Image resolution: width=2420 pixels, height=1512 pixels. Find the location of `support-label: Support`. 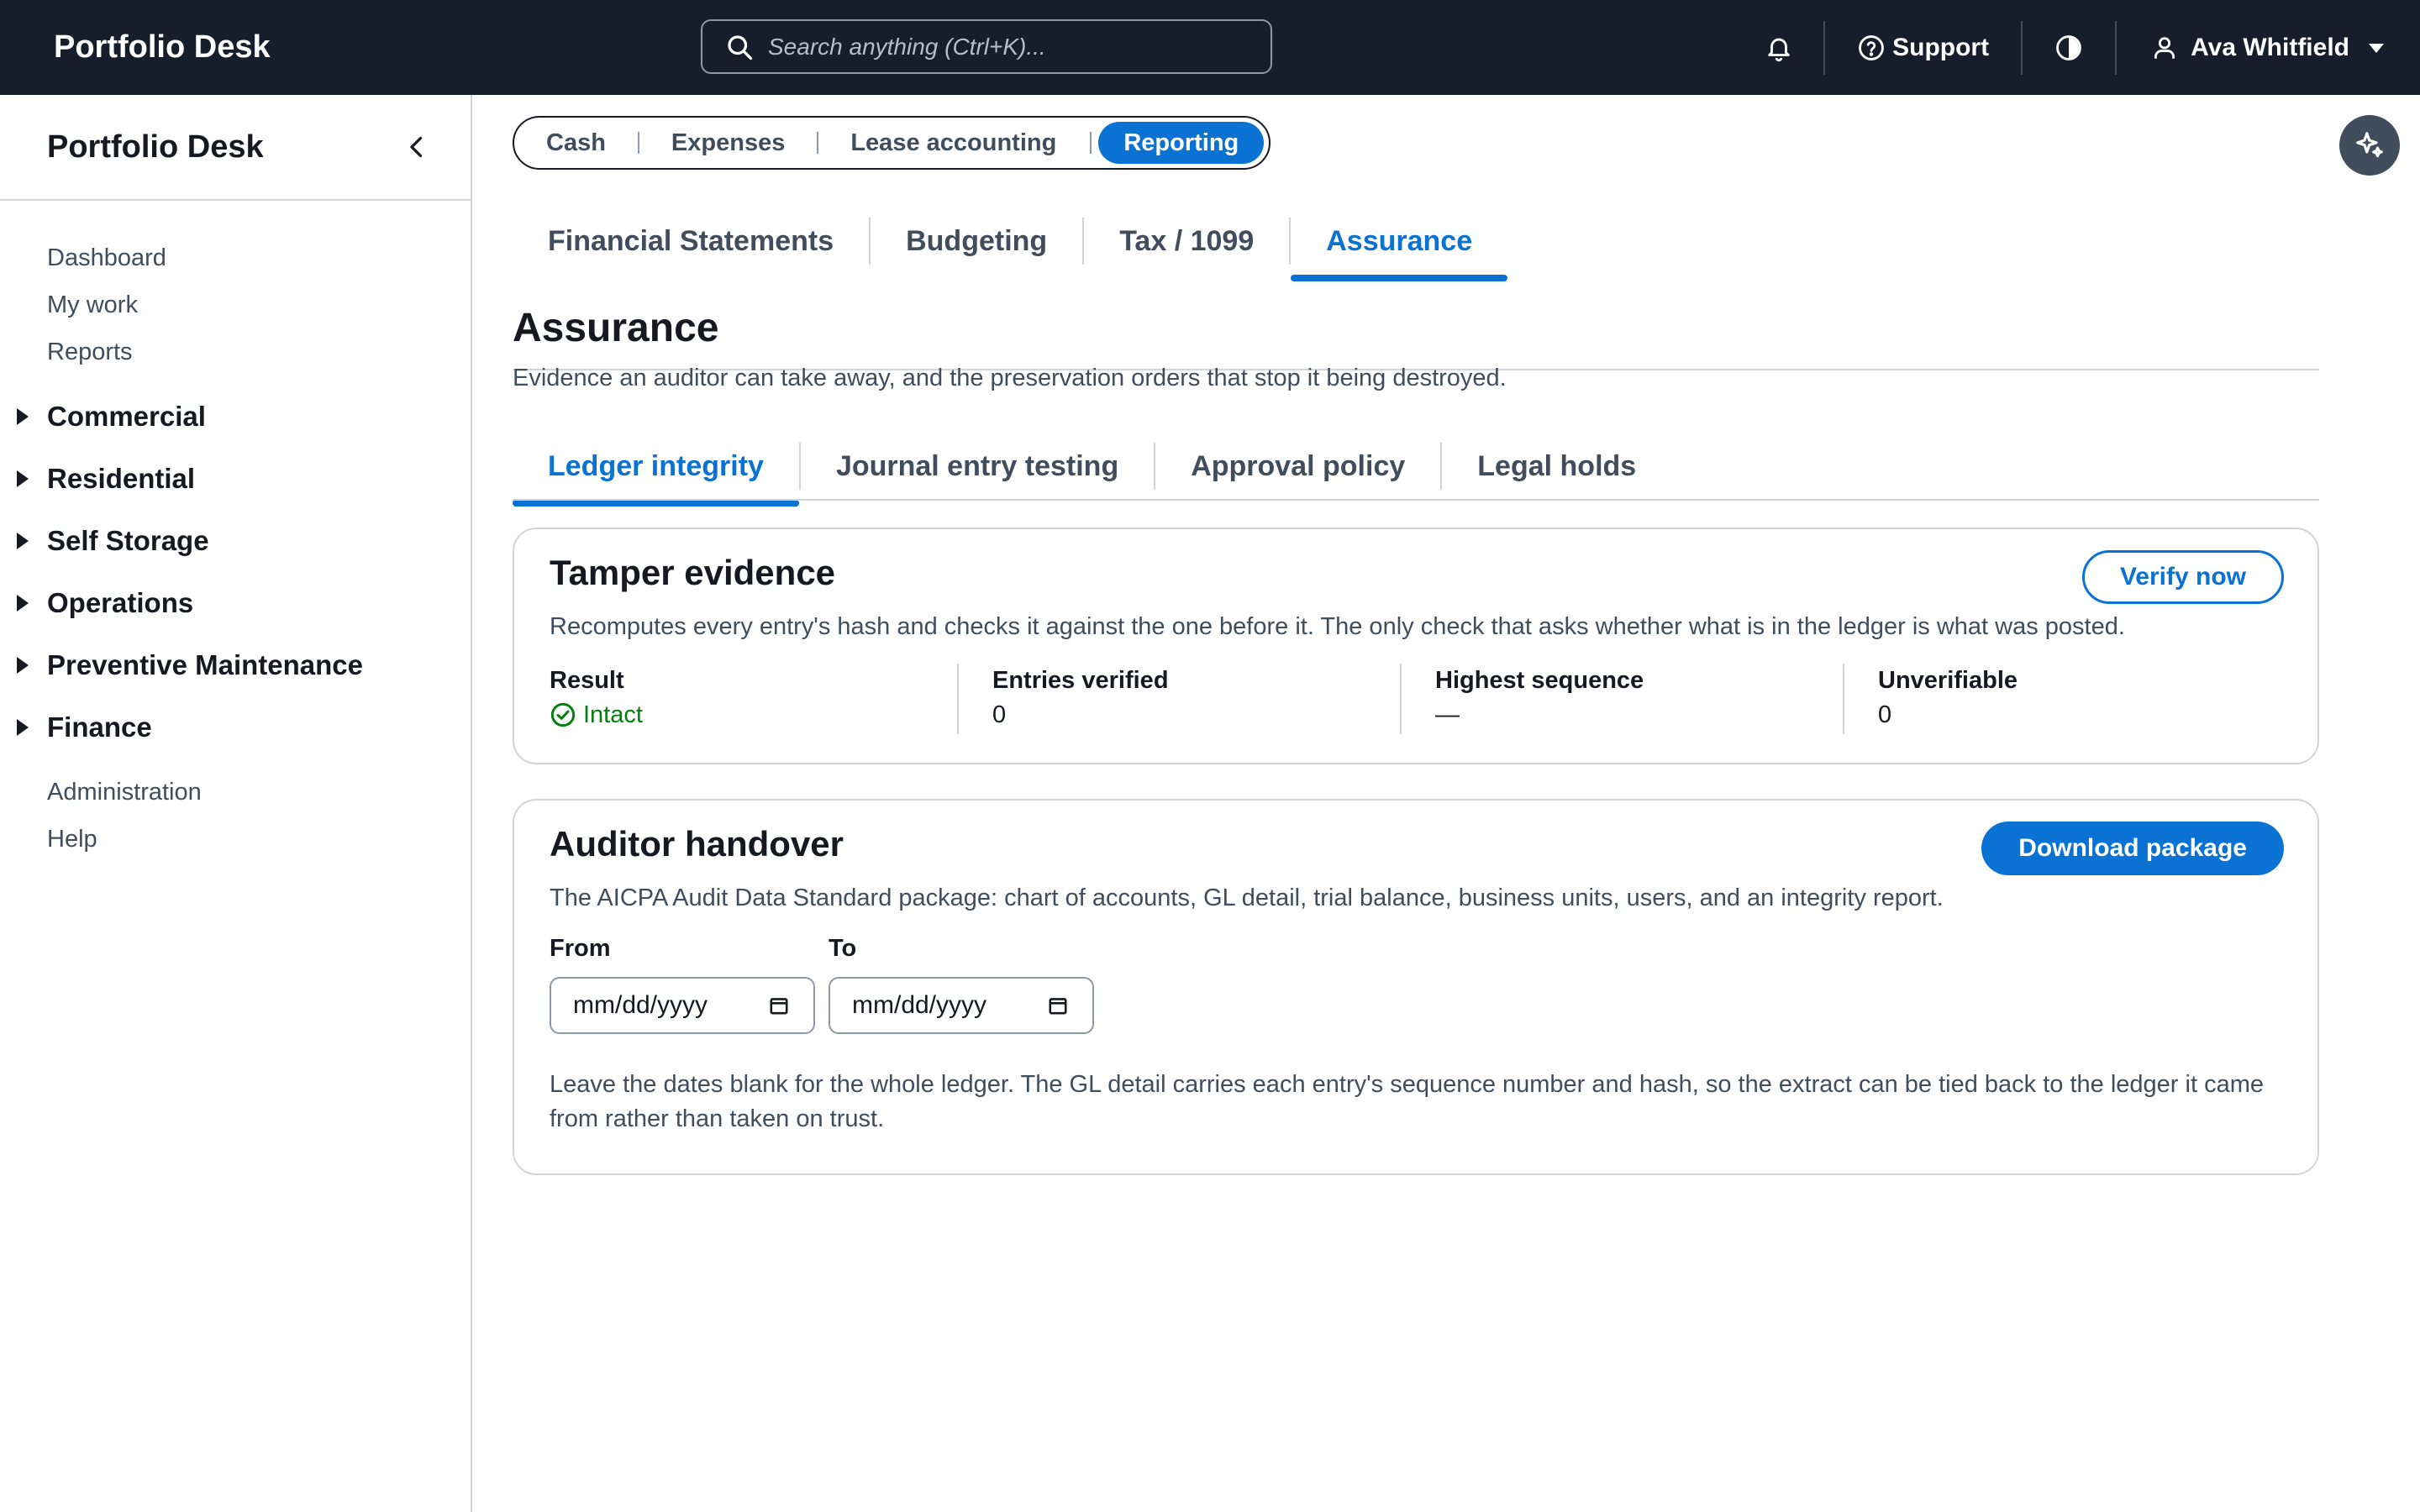

support-label: Support is located at coordinates (1941, 47).